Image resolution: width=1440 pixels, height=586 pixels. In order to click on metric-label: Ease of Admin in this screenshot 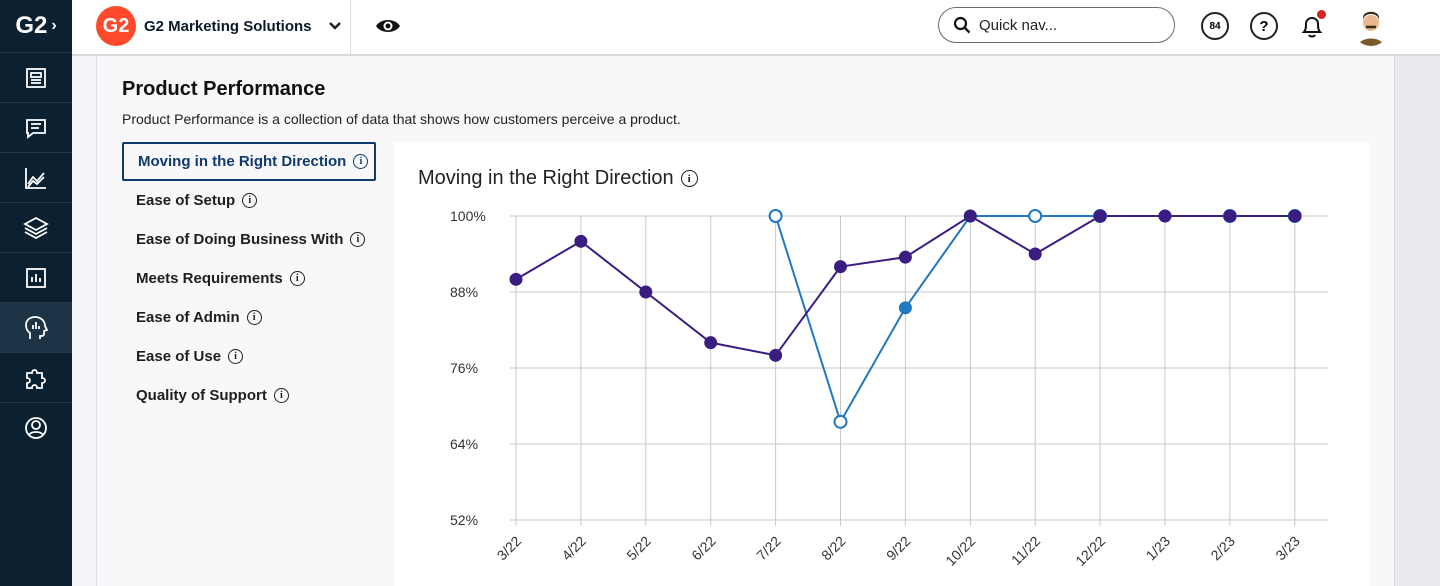, I will do `click(188, 317)`.